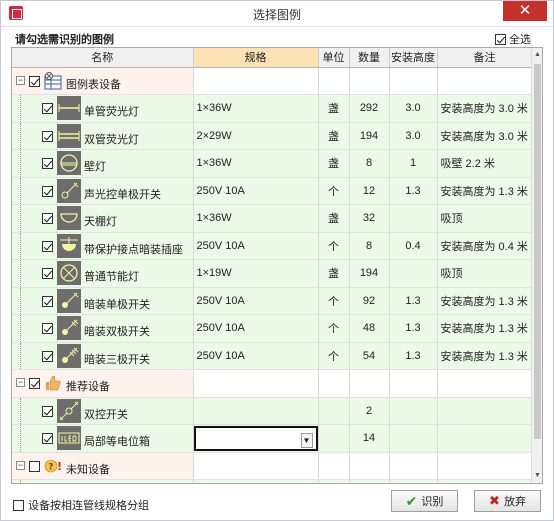 The height and width of the screenshot is (521, 554). What do you see at coordinates (413, 163) in the screenshot?
I see `item-height: 1` at bounding box center [413, 163].